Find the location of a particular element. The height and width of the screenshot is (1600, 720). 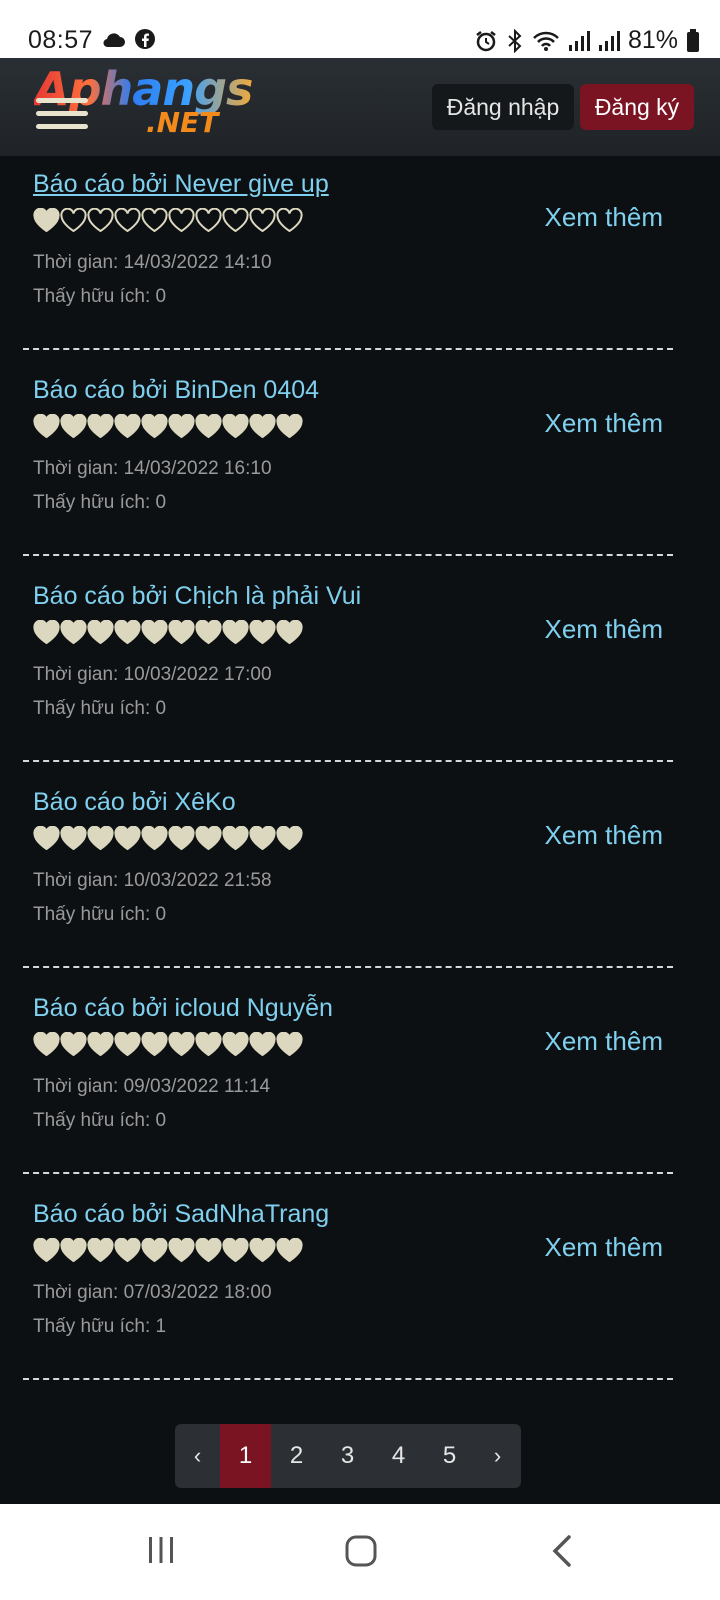

report-time: Thời gian: 14/03/2022 16:10 is located at coordinates (152, 468).